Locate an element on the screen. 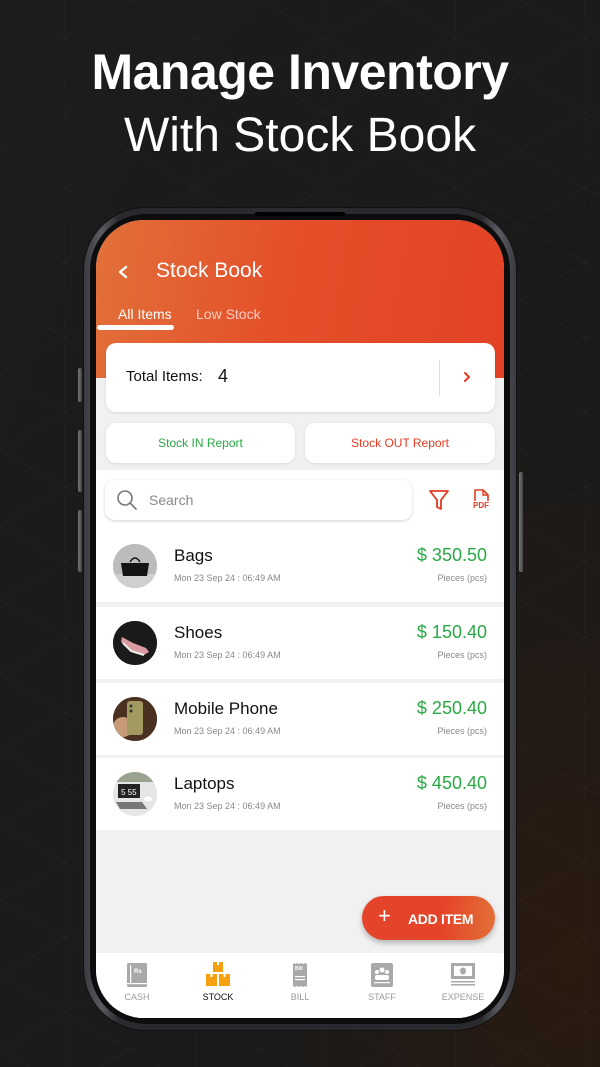 The width and height of the screenshot is (600, 1067). laptop-image-icon: 5 55 is located at coordinates (135, 794).